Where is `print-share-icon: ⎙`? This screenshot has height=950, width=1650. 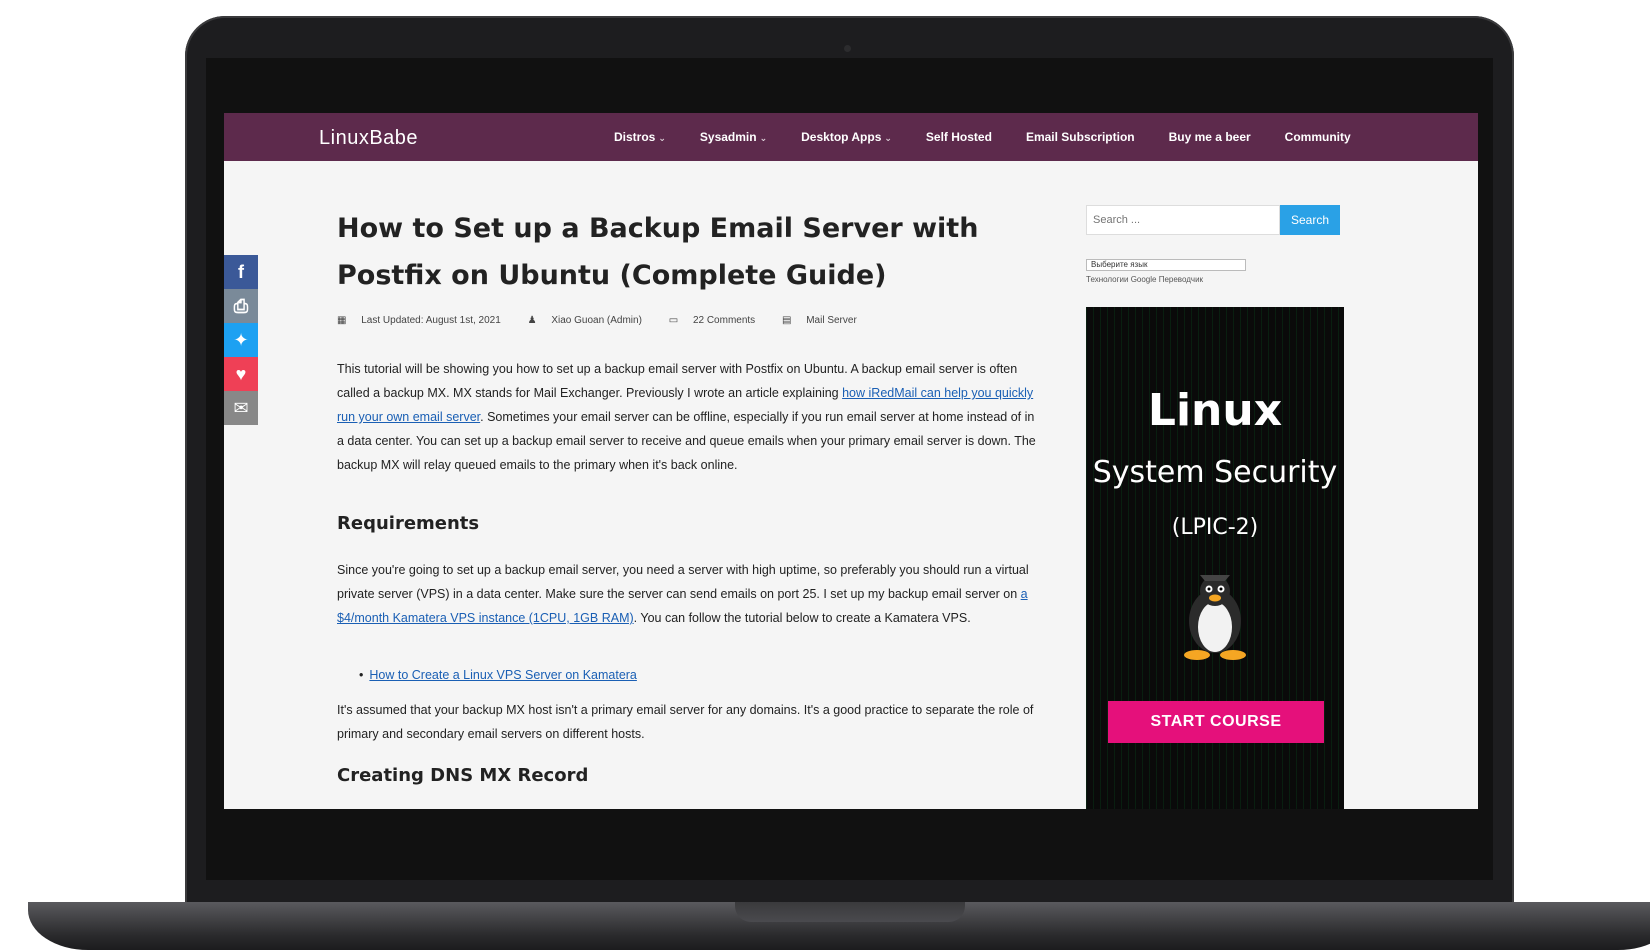 print-share-icon: ⎙ is located at coordinates (241, 306).